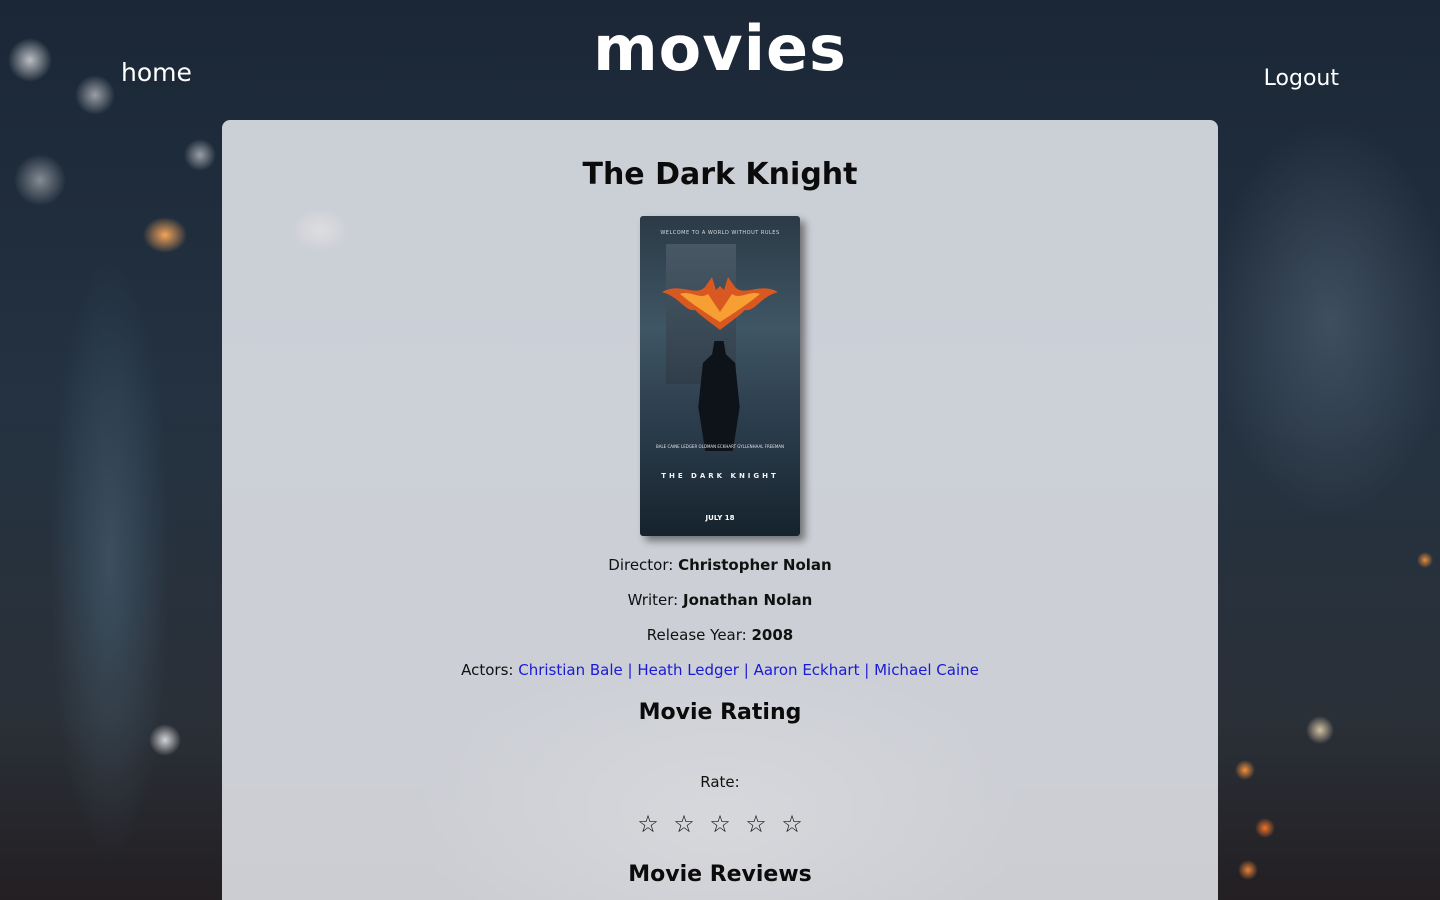 The image size is (1440, 900). I want to click on site-title: movies, so click(720, 48).